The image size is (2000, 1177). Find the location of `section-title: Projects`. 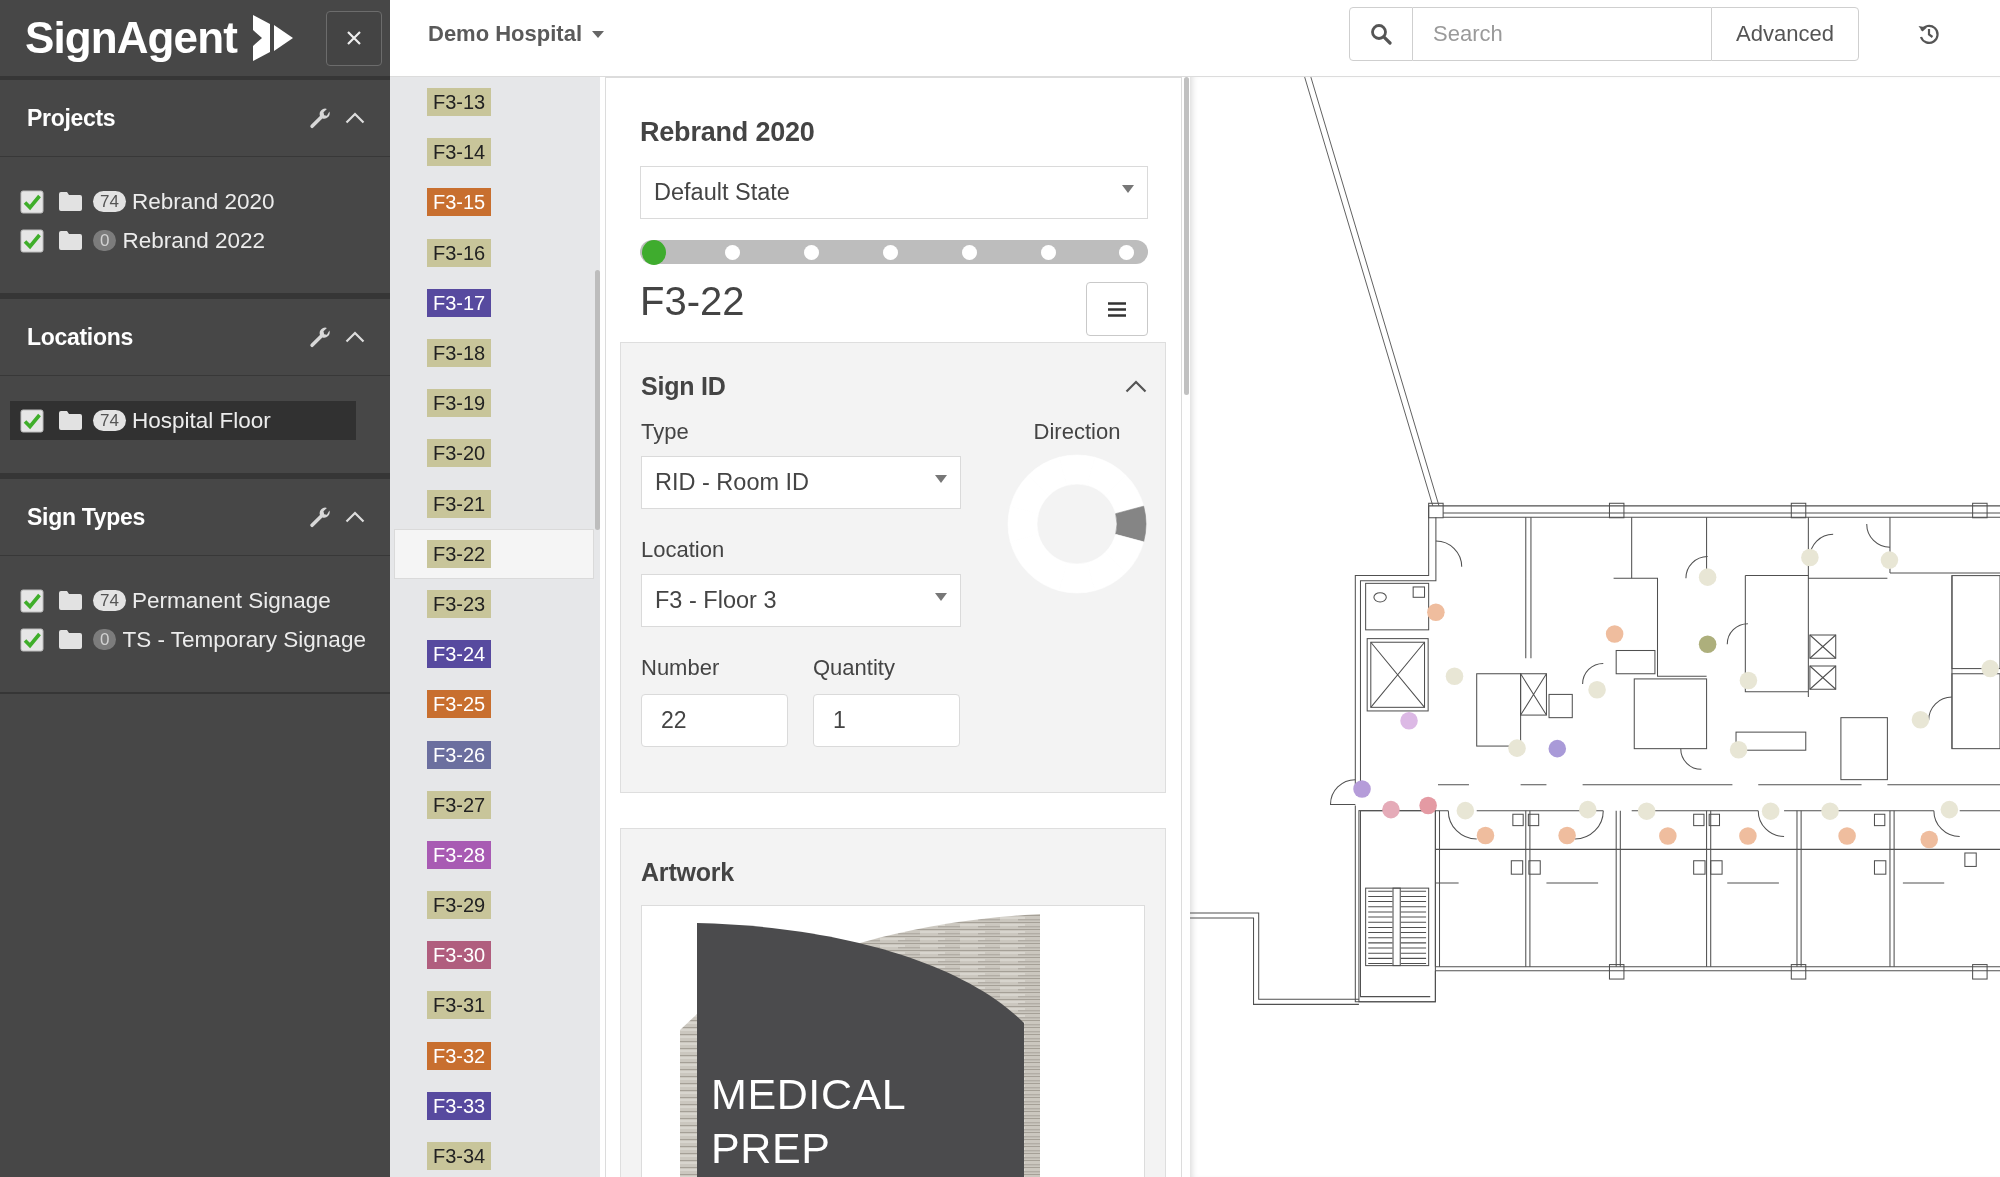

section-title: Projects is located at coordinates (71, 118).